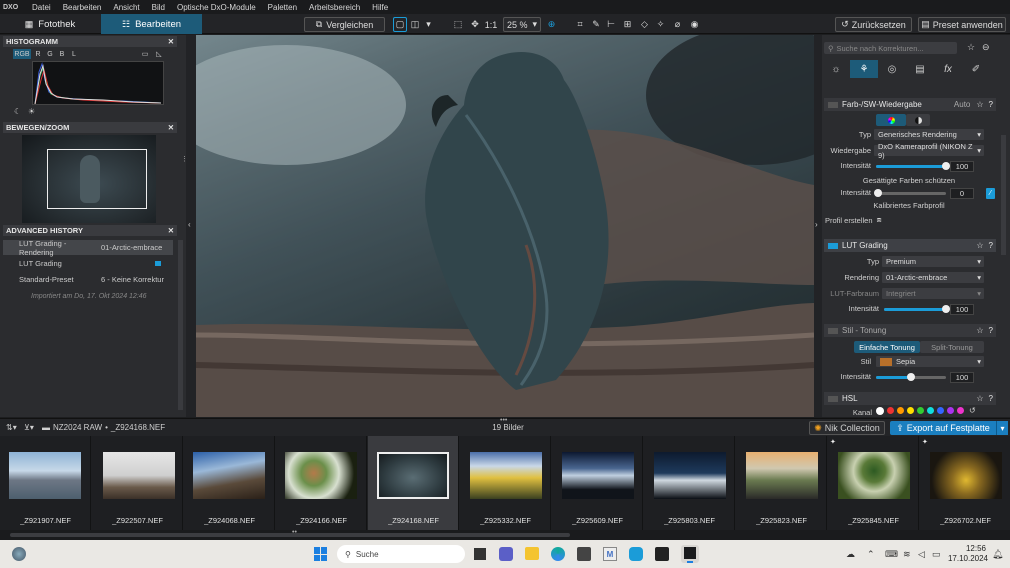 The image size is (1010, 568). What do you see at coordinates (415, 24) in the screenshot?
I see `split-view-icon: ◫` at bounding box center [415, 24].